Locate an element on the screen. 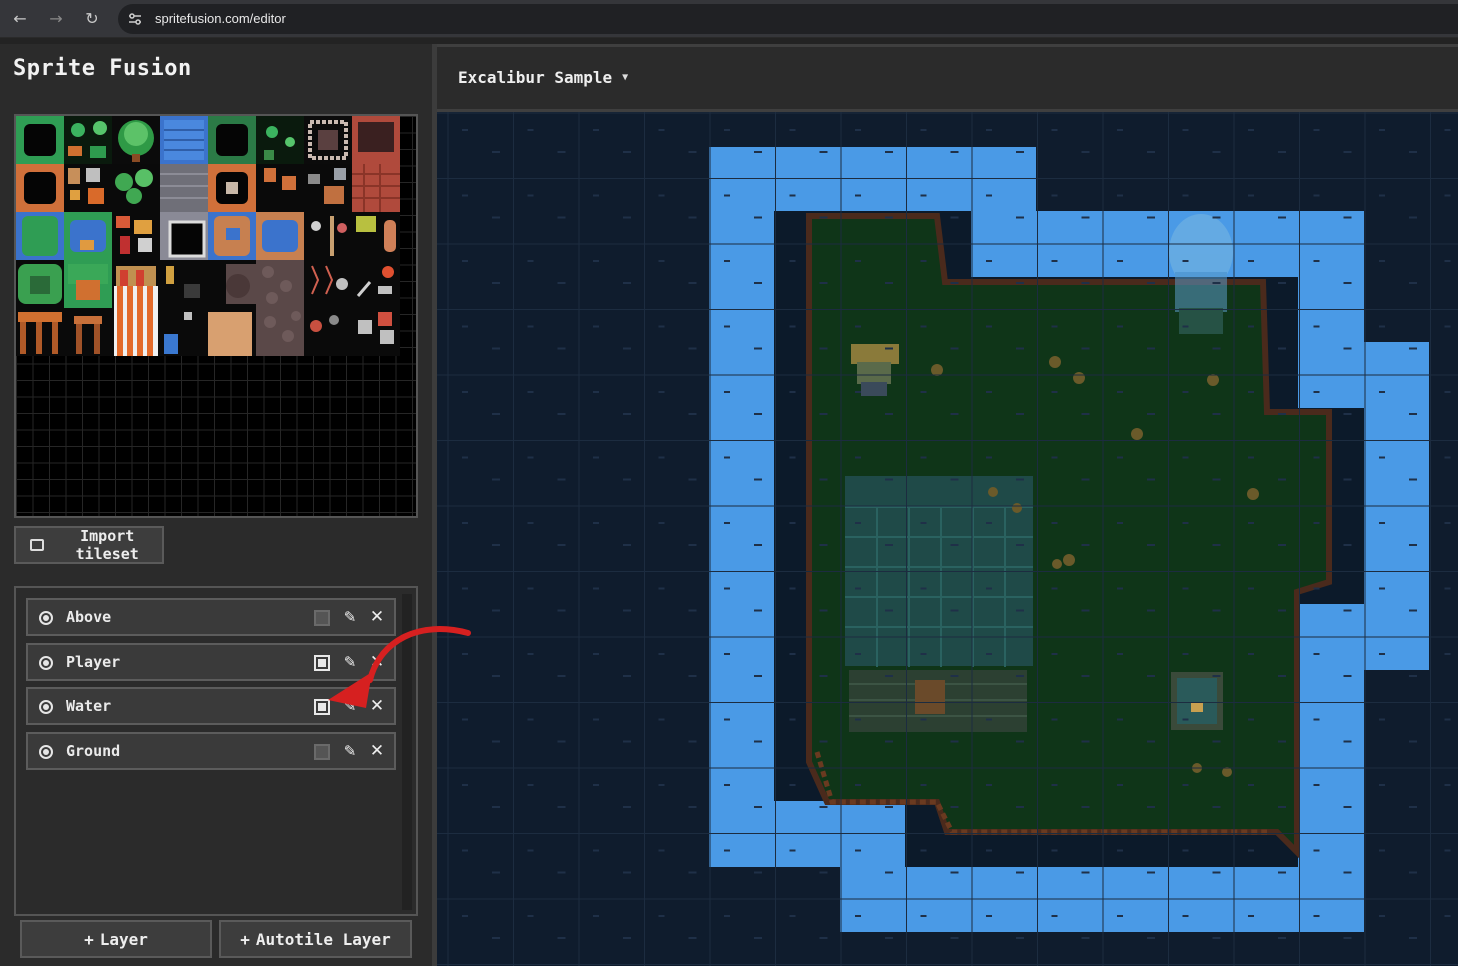 This screenshot has height=966, width=1458. layer-name: Water is located at coordinates (89, 706).